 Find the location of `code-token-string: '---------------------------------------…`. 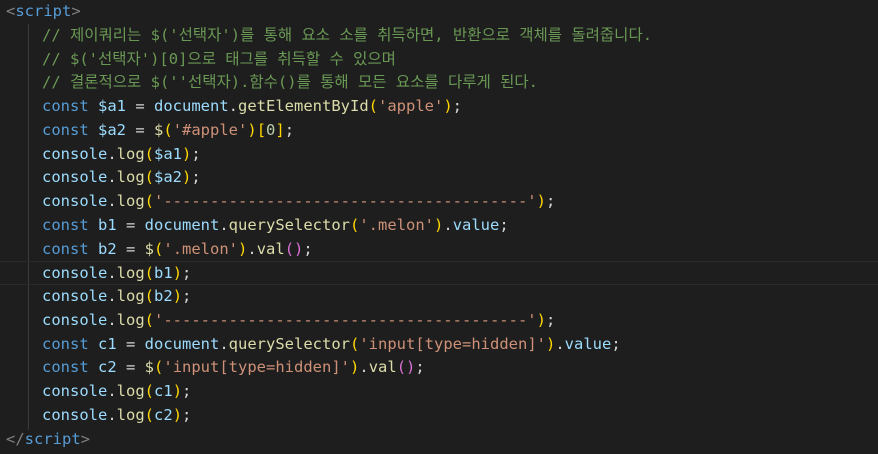

code-token-string: '---------------------------------------… is located at coordinates (345, 319).